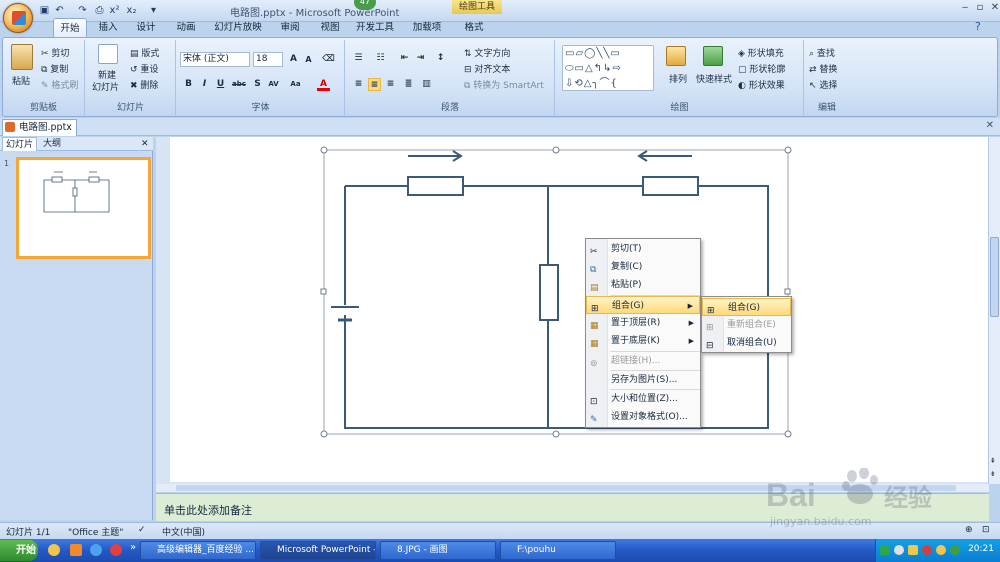  Describe the element at coordinates (426, 84) in the screenshot. I see `columns-icon: ▥` at that location.